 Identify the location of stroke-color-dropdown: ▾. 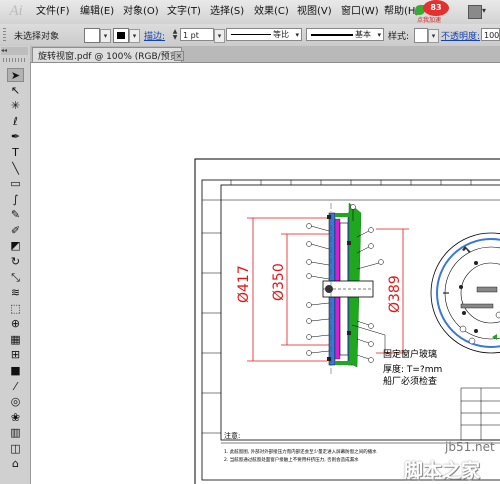
(134, 36).